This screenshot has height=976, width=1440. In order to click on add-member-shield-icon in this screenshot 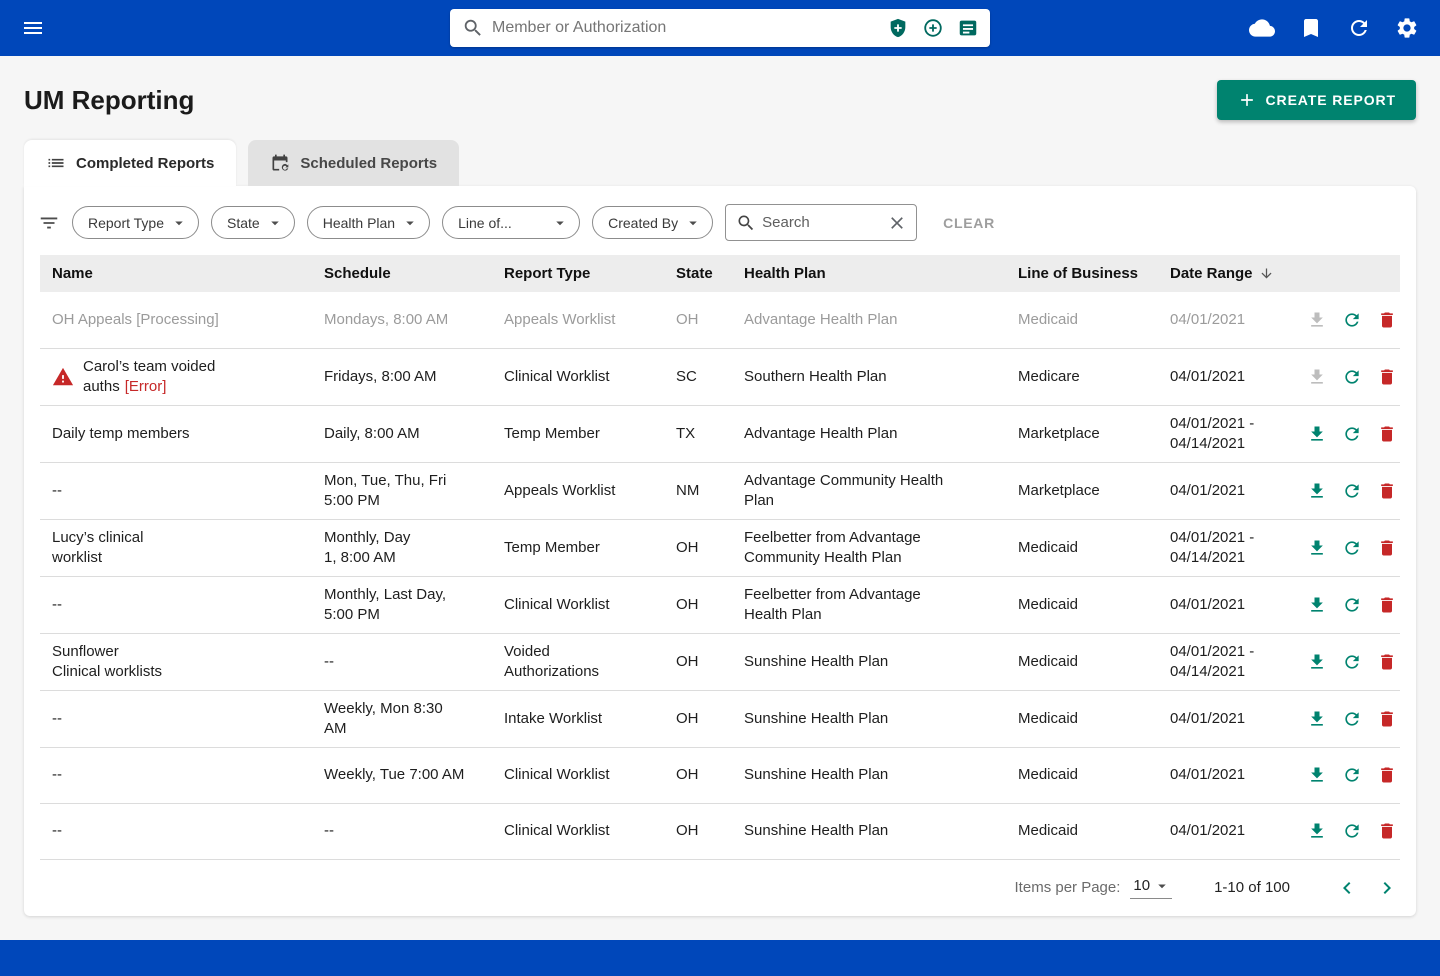, I will do `click(898, 28)`.